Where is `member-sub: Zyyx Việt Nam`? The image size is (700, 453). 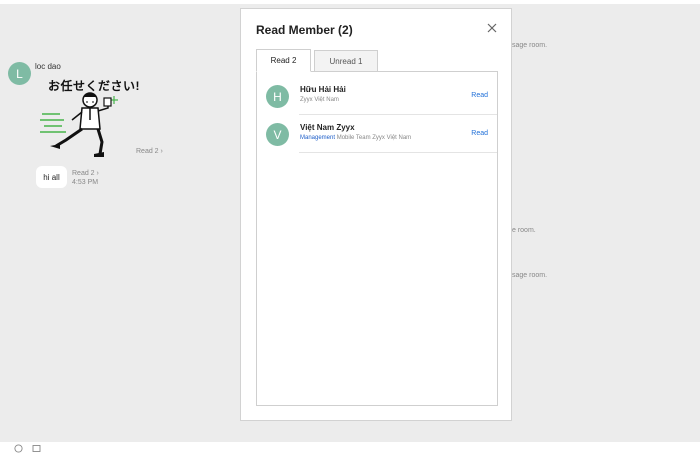
member-sub: Zyyx Việt Nam is located at coordinates (319, 100).